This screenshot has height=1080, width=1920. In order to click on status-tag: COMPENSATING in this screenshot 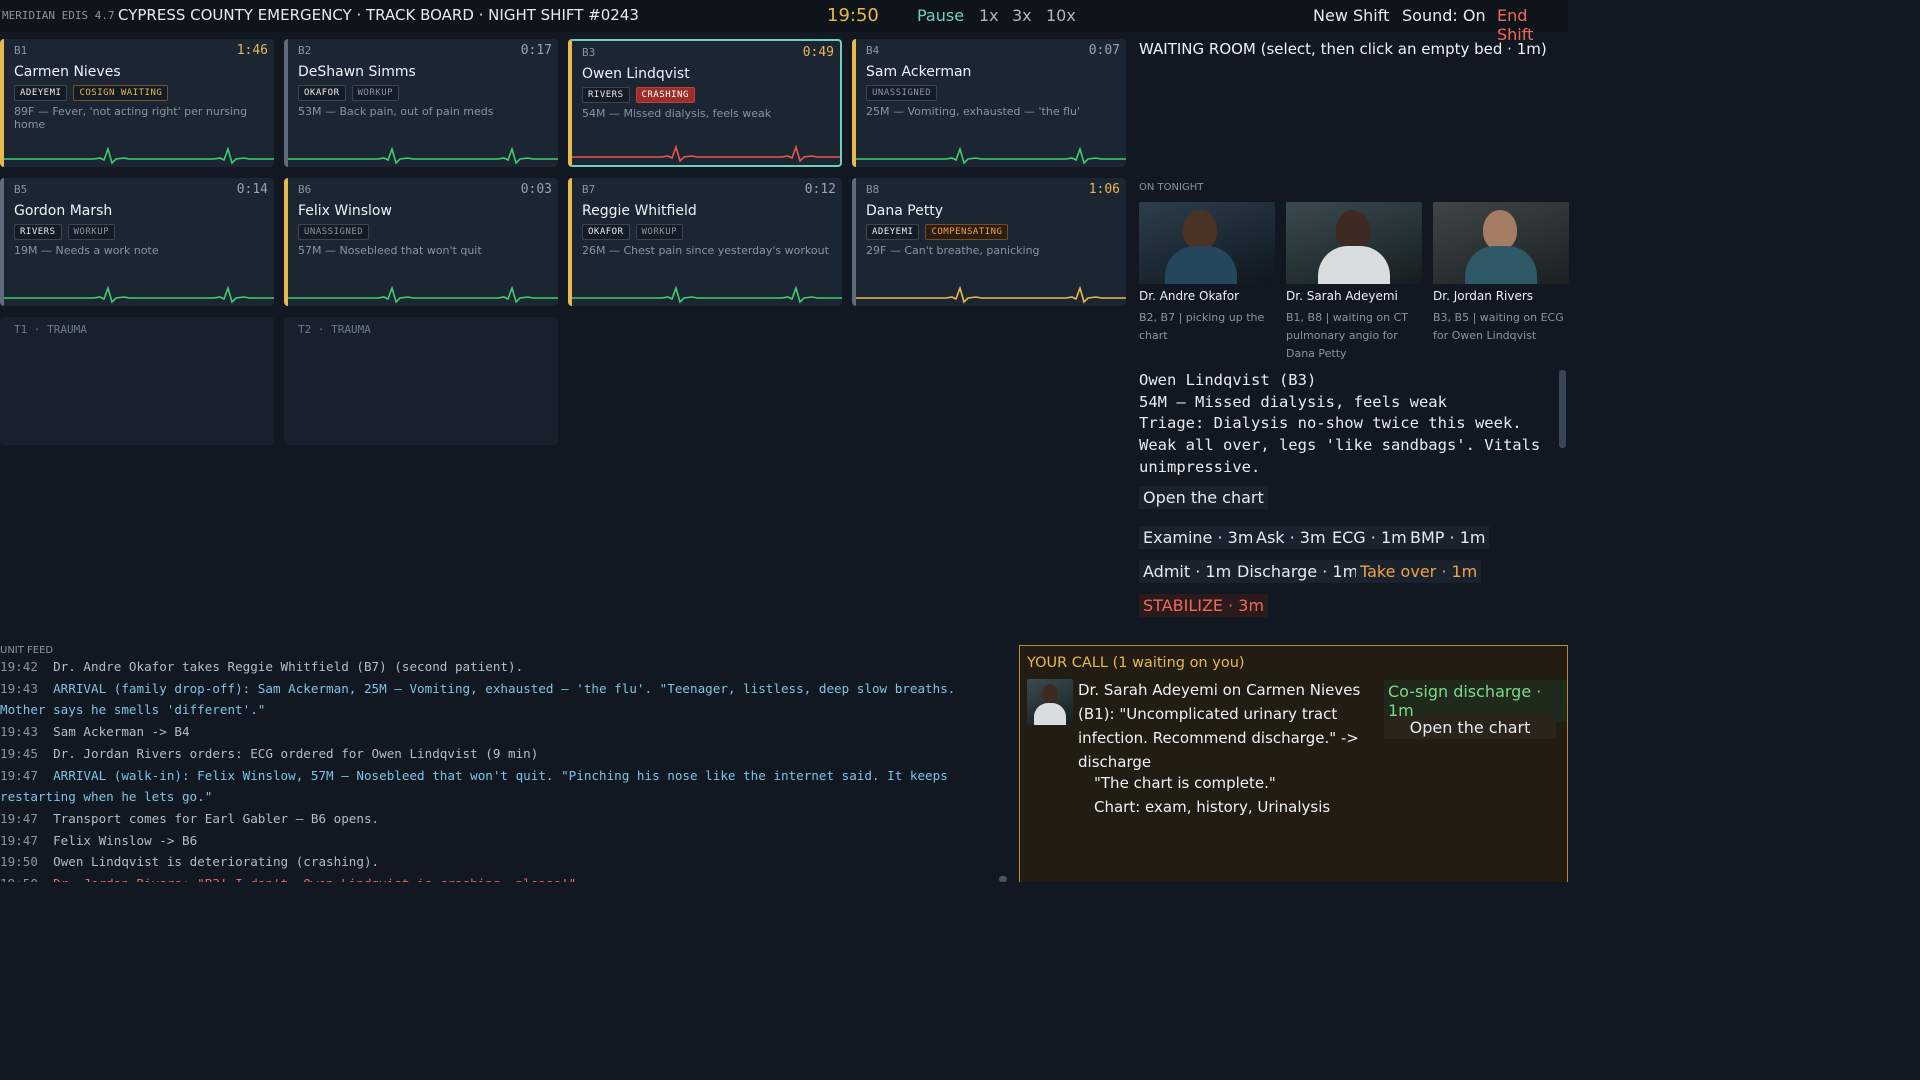, I will do `click(967, 232)`.